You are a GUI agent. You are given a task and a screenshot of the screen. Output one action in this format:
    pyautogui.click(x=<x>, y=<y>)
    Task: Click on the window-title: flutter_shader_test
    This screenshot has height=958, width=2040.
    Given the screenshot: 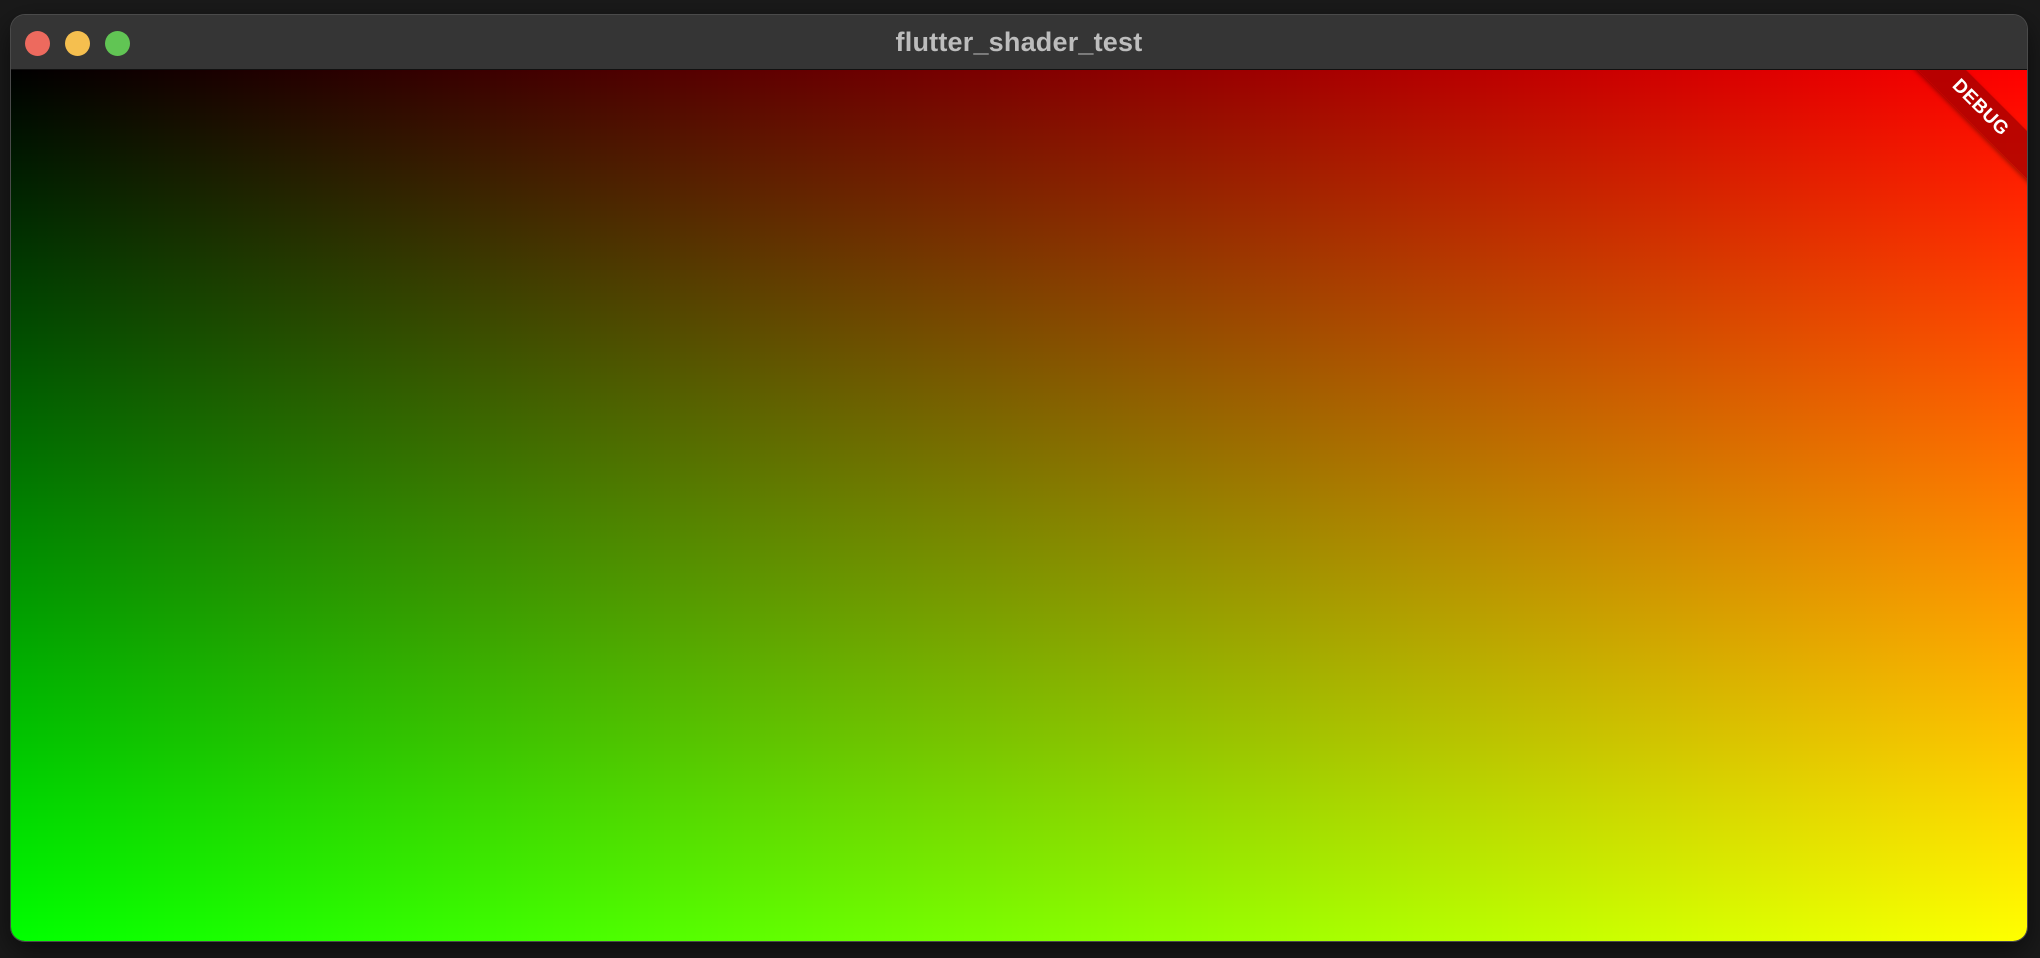 What is the action you would take?
    pyautogui.click(x=1019, y=42)
    